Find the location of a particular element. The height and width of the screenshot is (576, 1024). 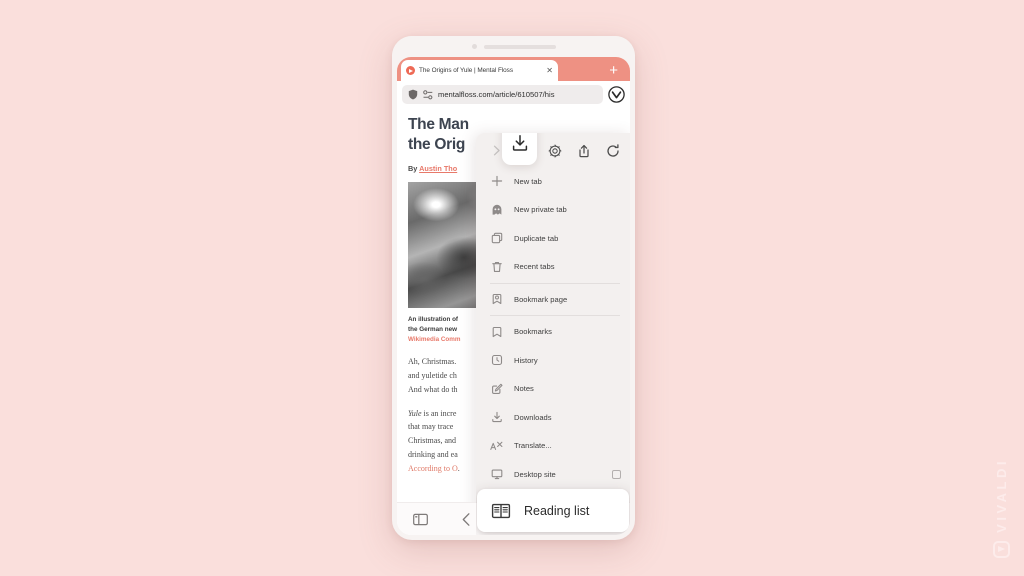

para2-line-3: Christmas, and is located at coordinates (432, 441).